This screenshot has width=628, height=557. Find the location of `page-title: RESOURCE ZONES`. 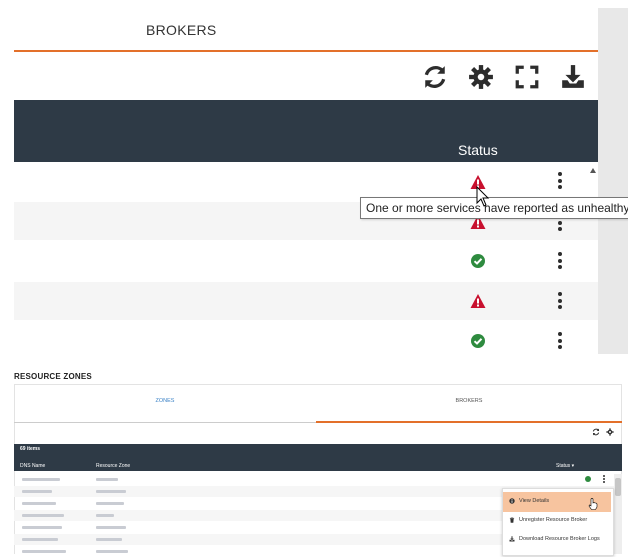

page-title: RESOURCE ZONES is located at coordinates (53, 376).